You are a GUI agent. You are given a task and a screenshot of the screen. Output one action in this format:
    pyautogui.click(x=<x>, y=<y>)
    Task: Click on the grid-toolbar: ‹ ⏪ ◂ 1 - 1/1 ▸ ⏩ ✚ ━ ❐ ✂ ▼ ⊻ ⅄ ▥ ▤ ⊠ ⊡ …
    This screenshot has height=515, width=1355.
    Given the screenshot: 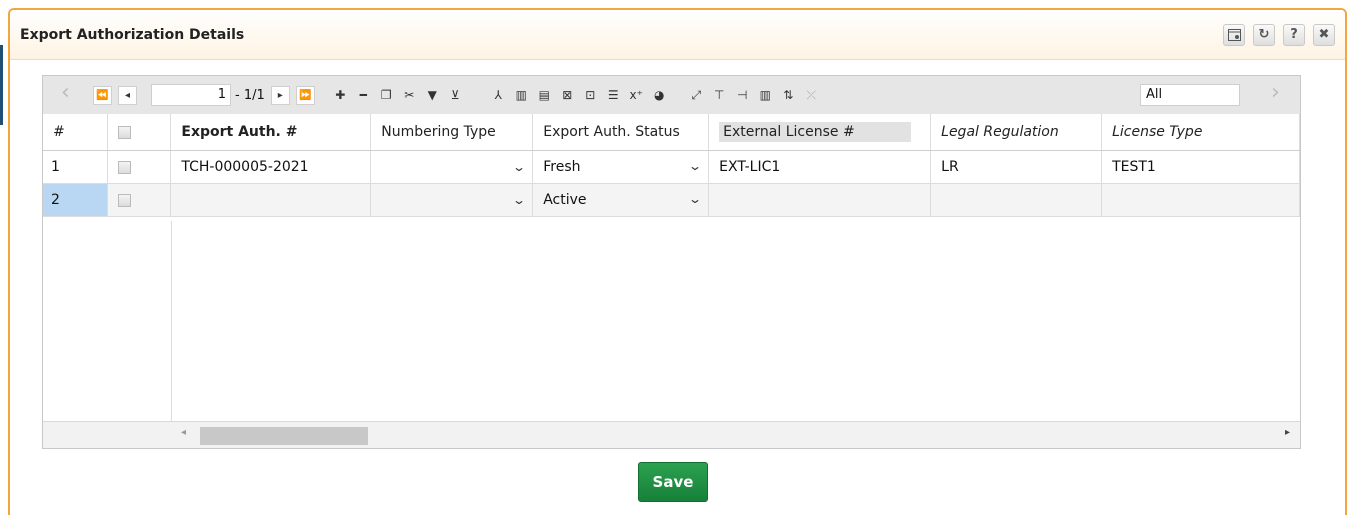 What is the action you would take?
    pyautogui.click(x=671, y=95)
    